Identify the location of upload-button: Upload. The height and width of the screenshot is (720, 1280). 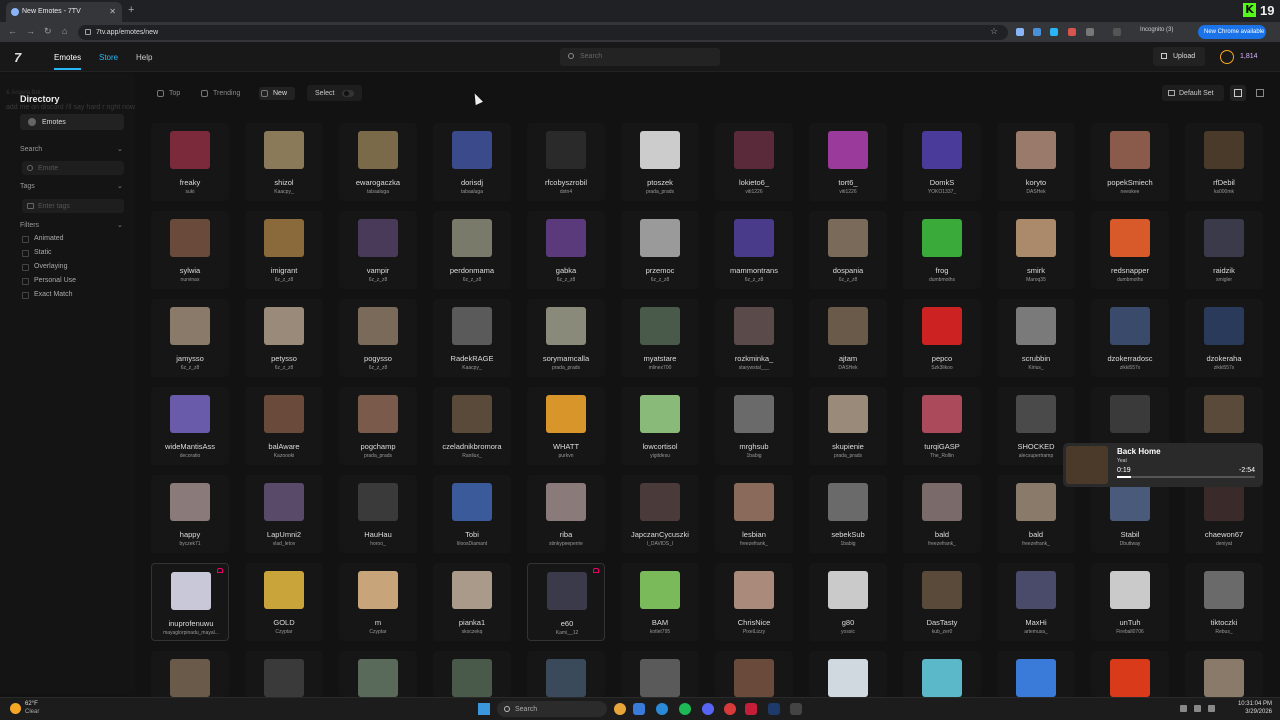
(1179, 56).